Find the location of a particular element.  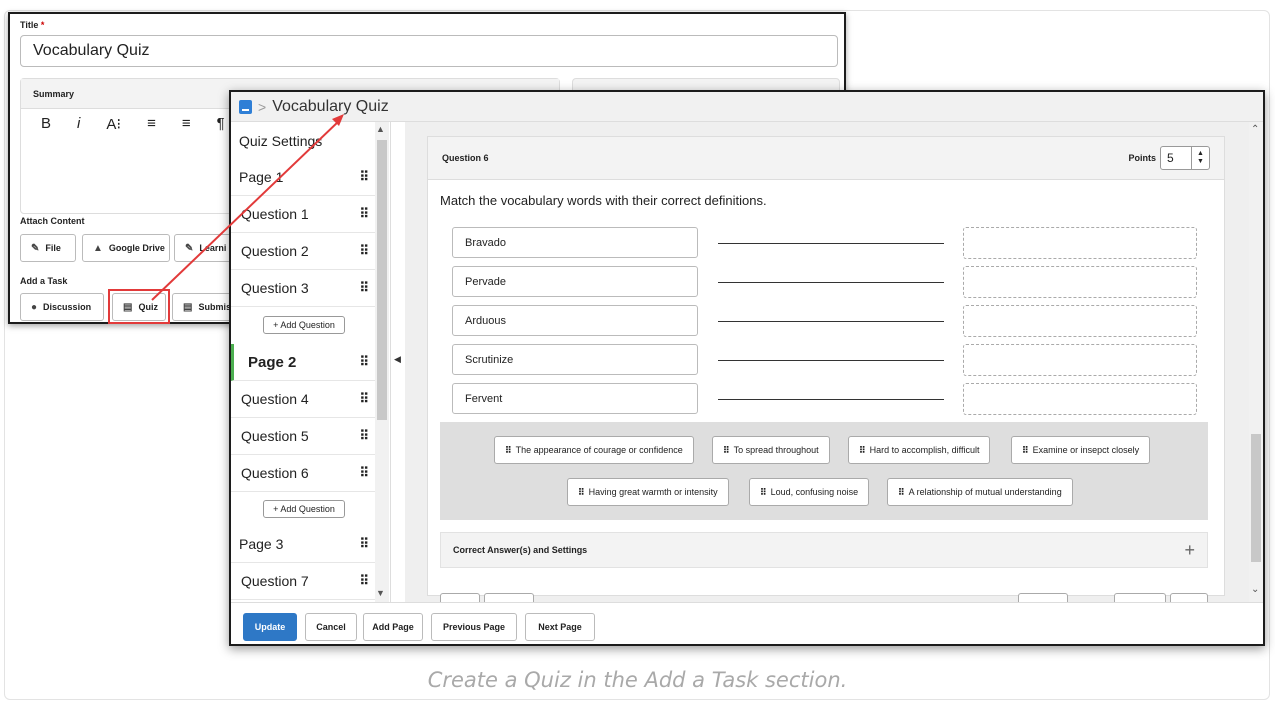

points-value: 5 is located at coordinates (1170, 158).